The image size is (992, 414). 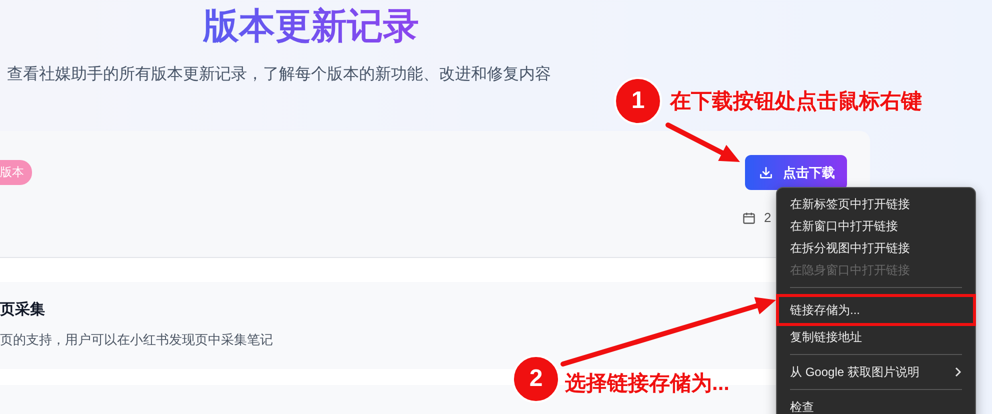 What do you see at coordinates (16, 172) in the screenshot?
I see `version-badge: 版本` at bounding box center [16, 172].